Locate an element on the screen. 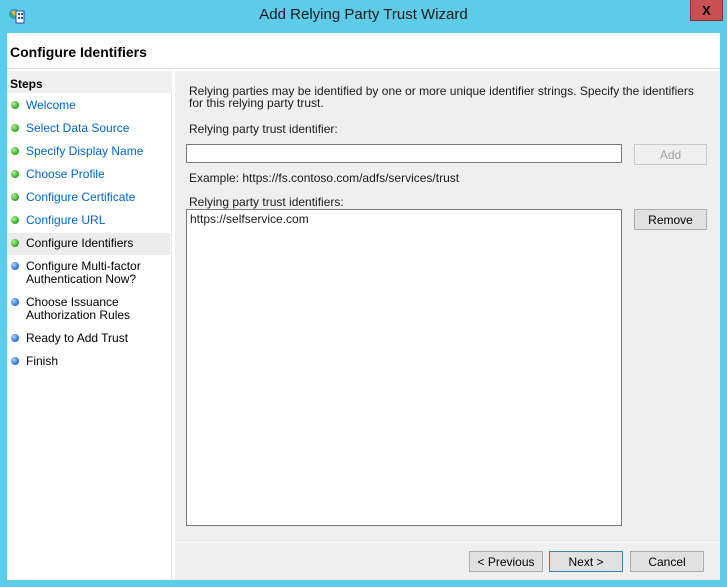 The height and width of the screenshot is (587, 727). cancel-button: Cancel is located at coordinates (667, 561).